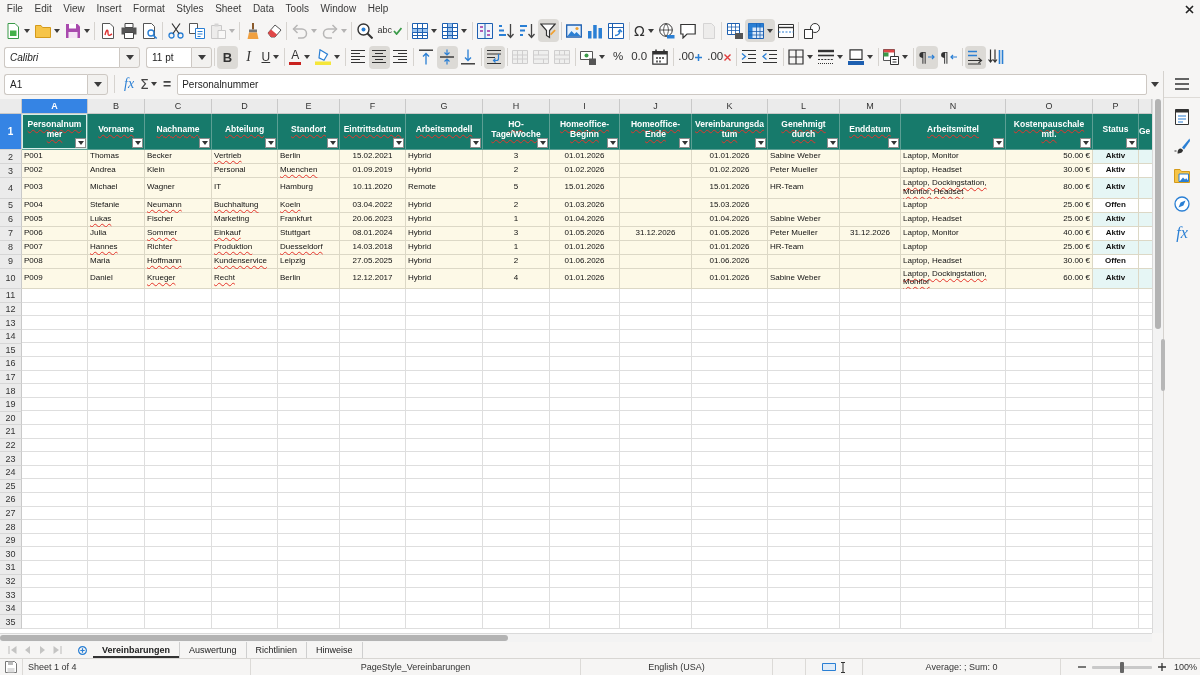 The height and width of the screenshot is (675, 1200). I want to click on font-name-field: Calibri, so click(61, 57).